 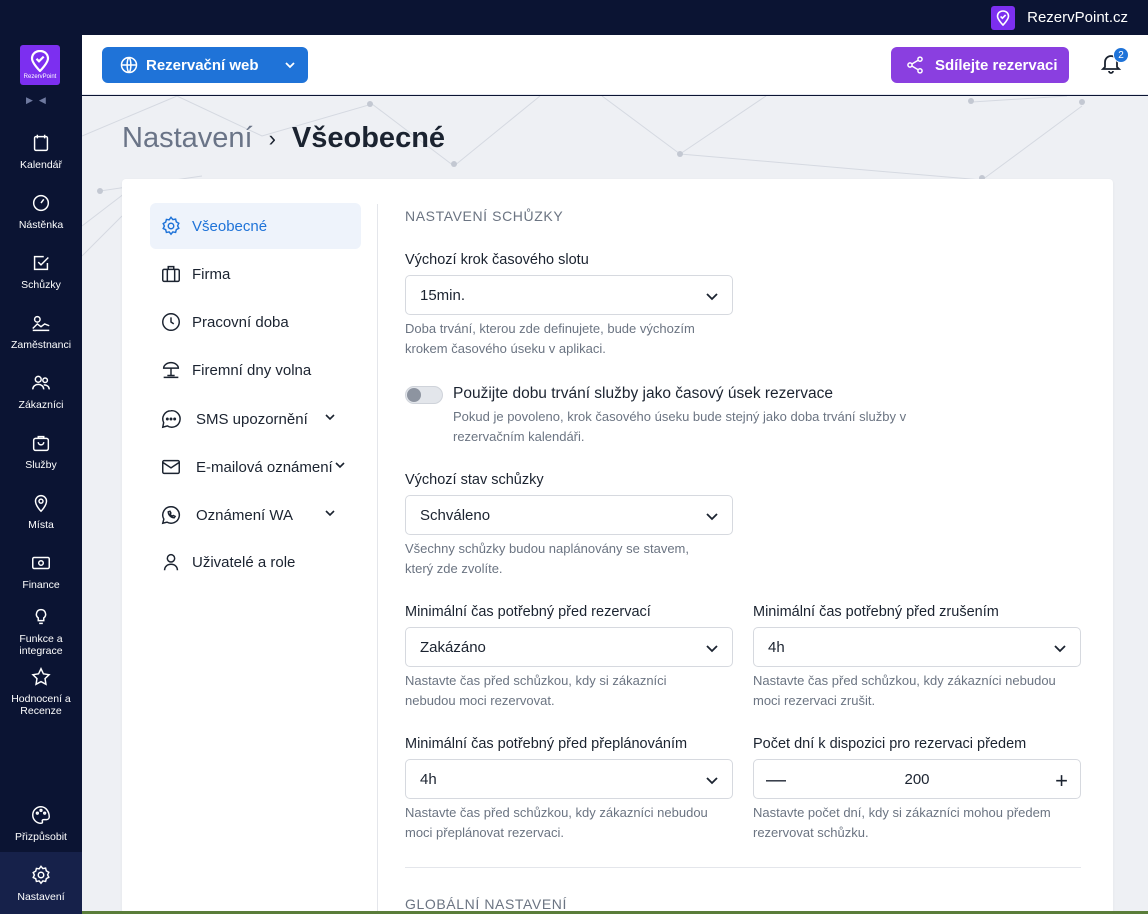 I want to click on page-title: Všeobecné, so click(x=368, y=138).